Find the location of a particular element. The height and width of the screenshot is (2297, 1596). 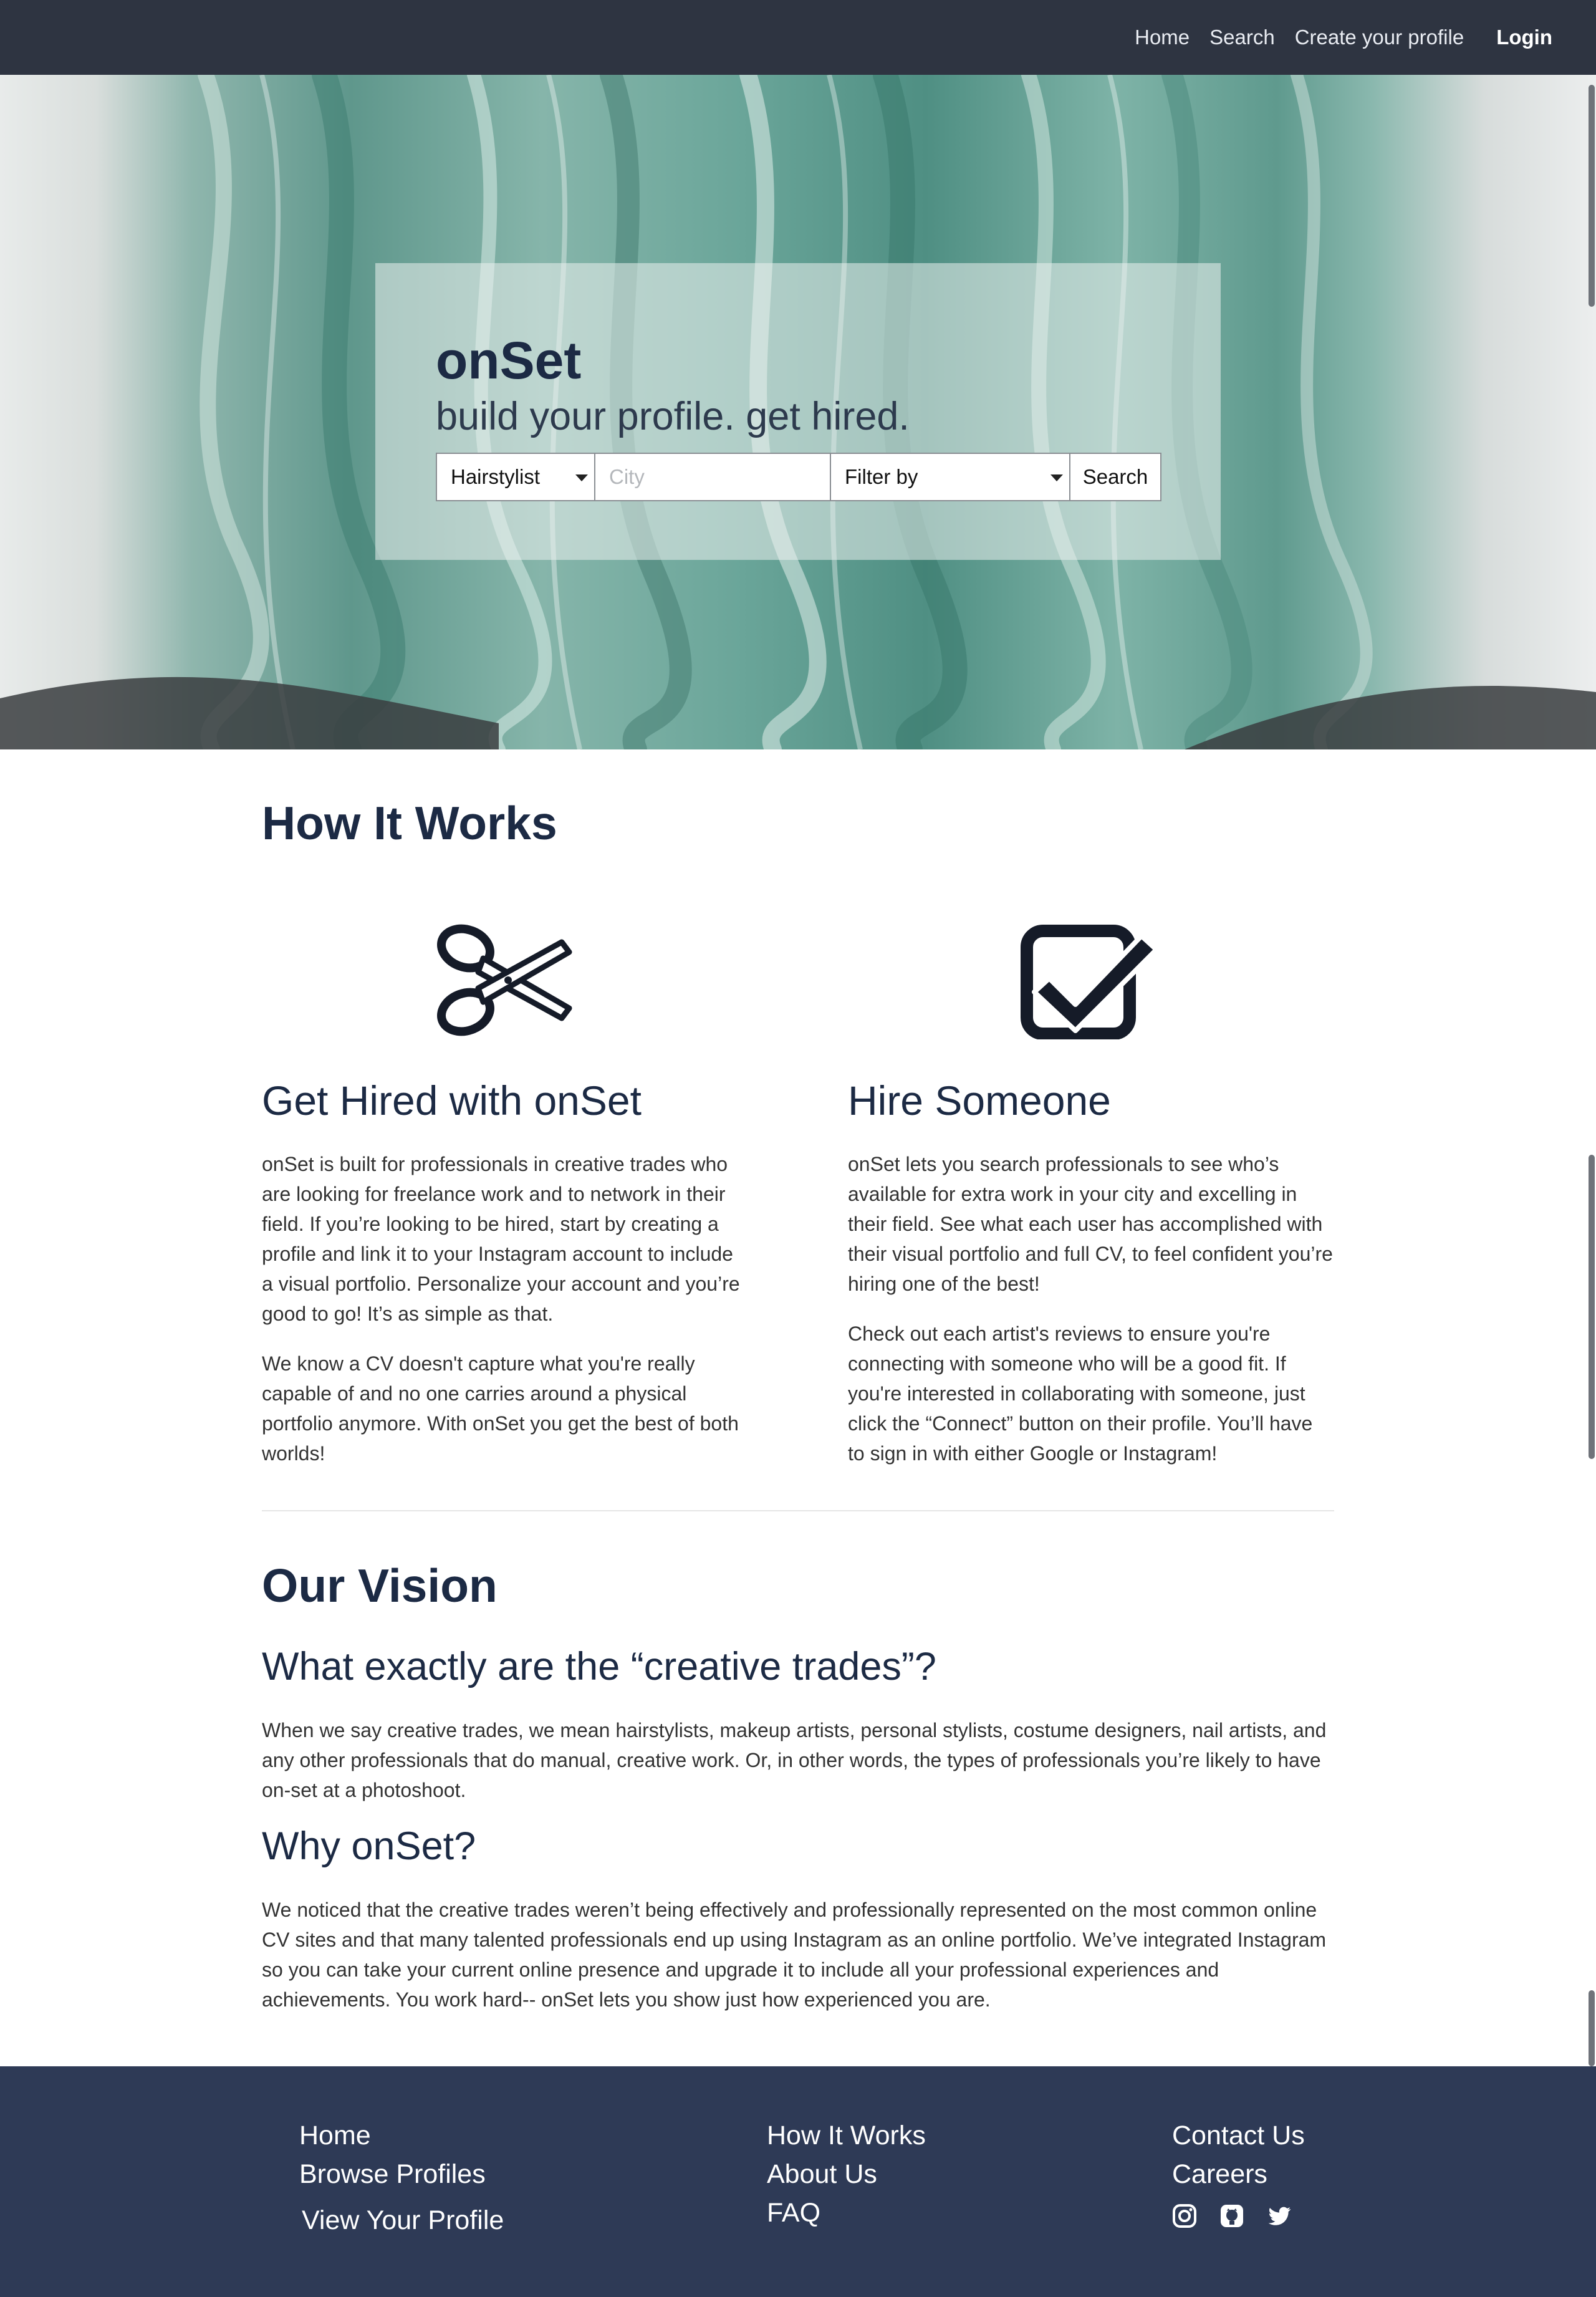

footer-about-link: About Us is located at coordinates (846, 2174).